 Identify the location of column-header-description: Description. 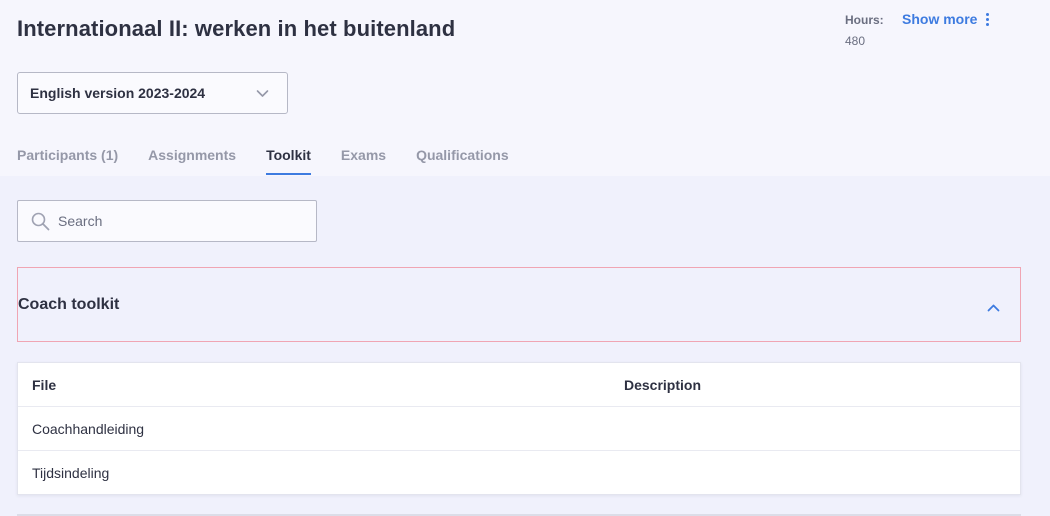
(663, 384).